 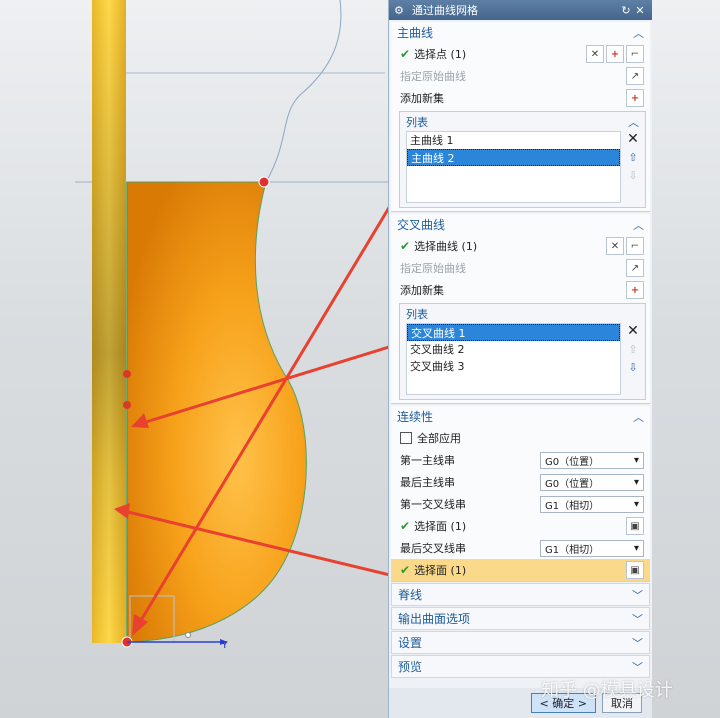 What do you see at coordinates (615, 246) in the screenshot?
I see `curve-filter-icon: ✕` at bounding box center [615, 246].